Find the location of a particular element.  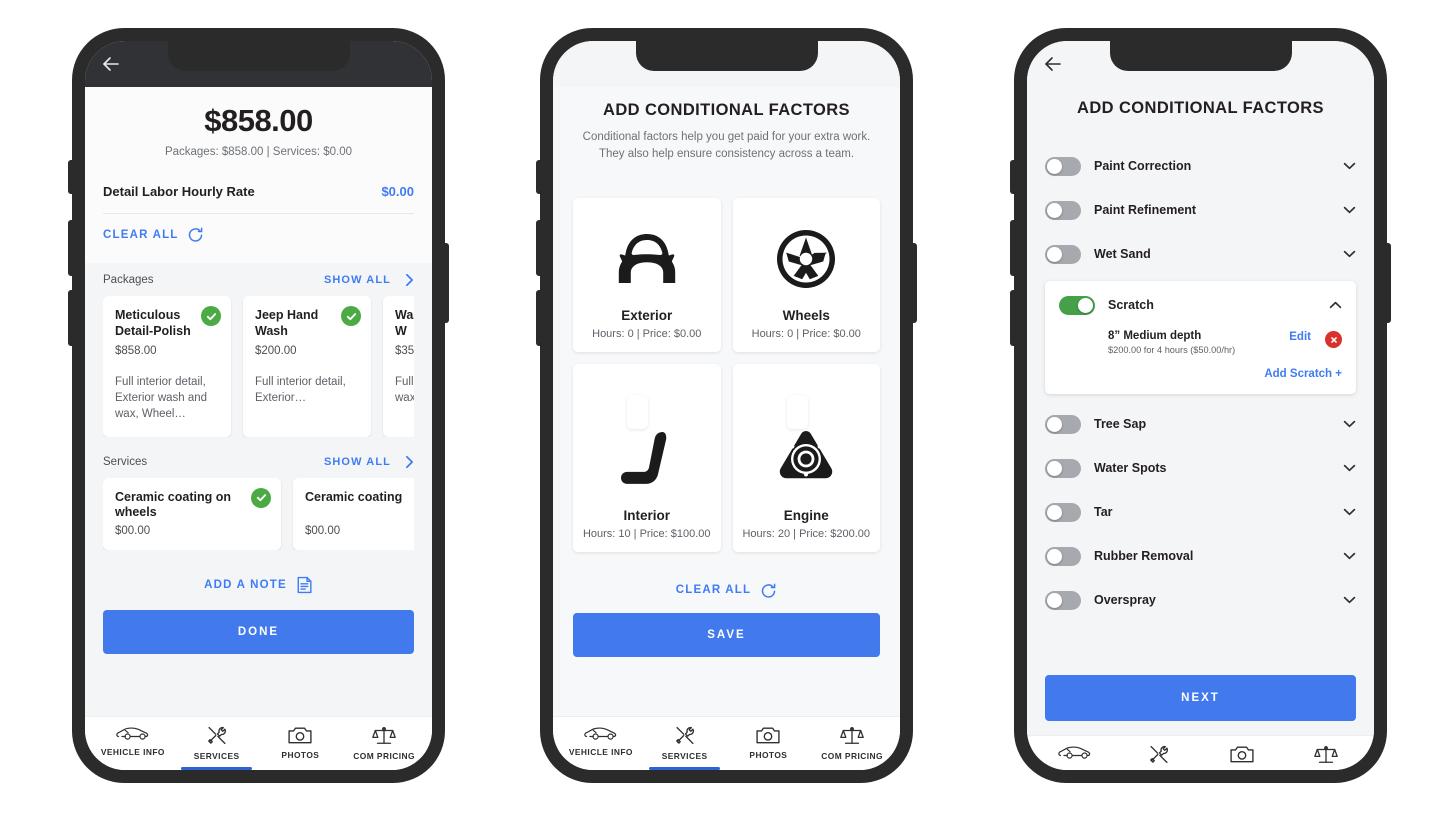

delete-scratch-button is located at coordinates (1333, 339).